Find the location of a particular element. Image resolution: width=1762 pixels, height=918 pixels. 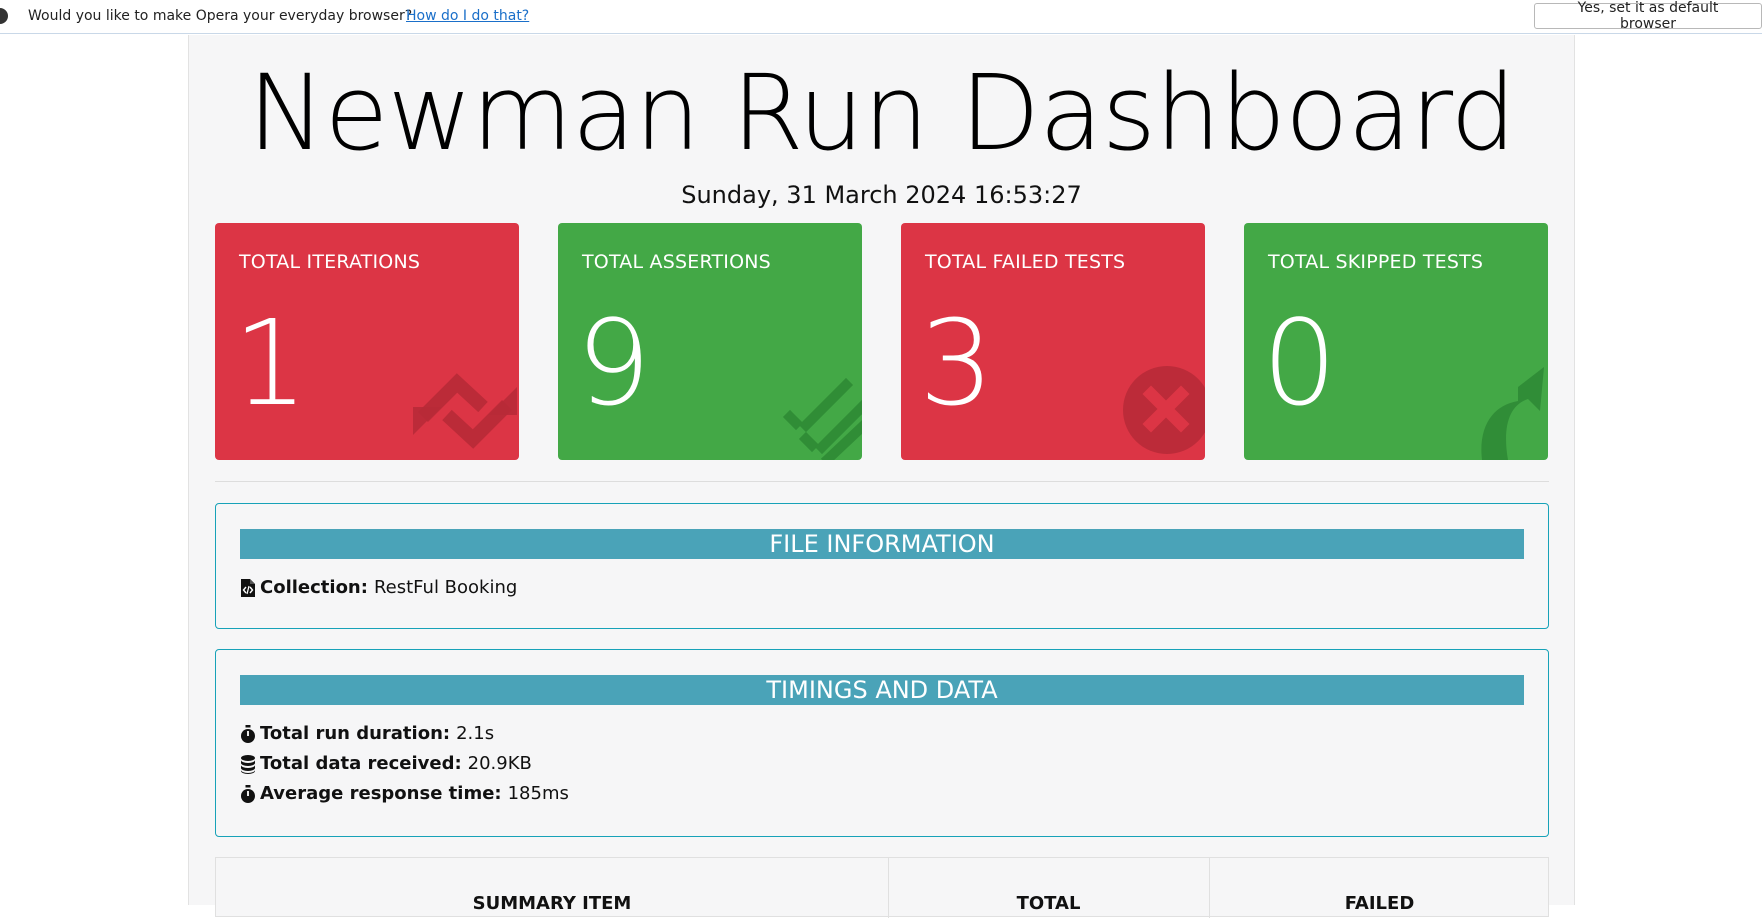

card-label: TOTAL FAILED TESTS is located at coordinates (1025, 262).